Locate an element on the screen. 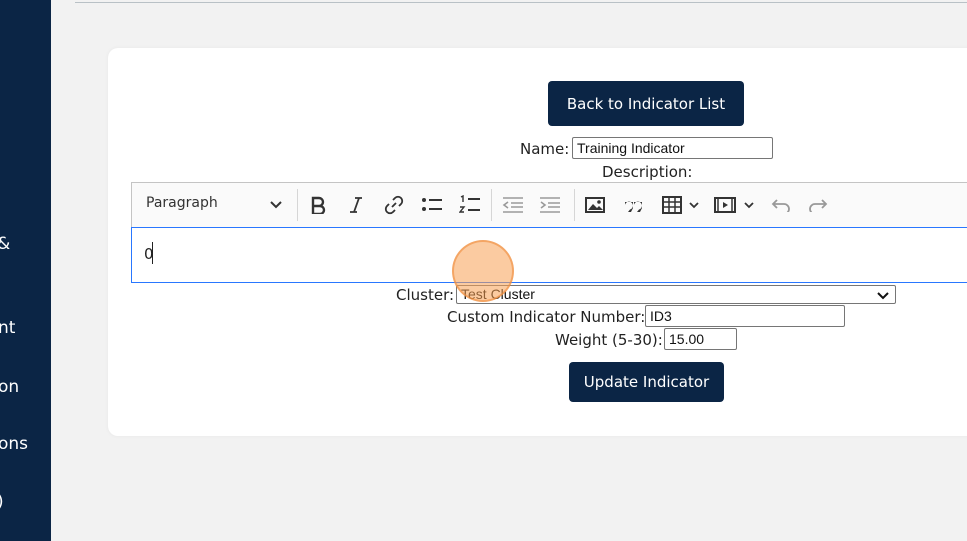 Image resolution: width=967 pixels, height=541 pixels. custom-indicator-number-input is located at coordinates (745, 316).